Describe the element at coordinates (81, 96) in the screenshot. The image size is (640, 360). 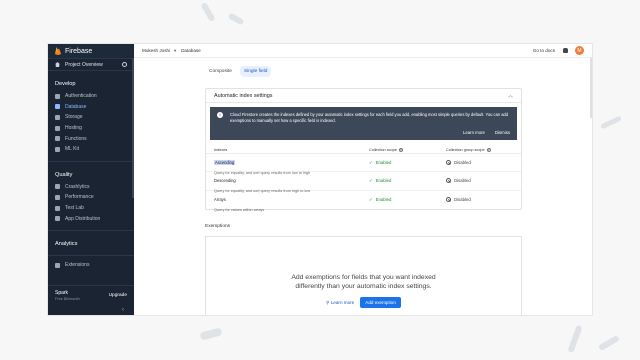
I see `sidebar-item-label: Authentication` at that location.